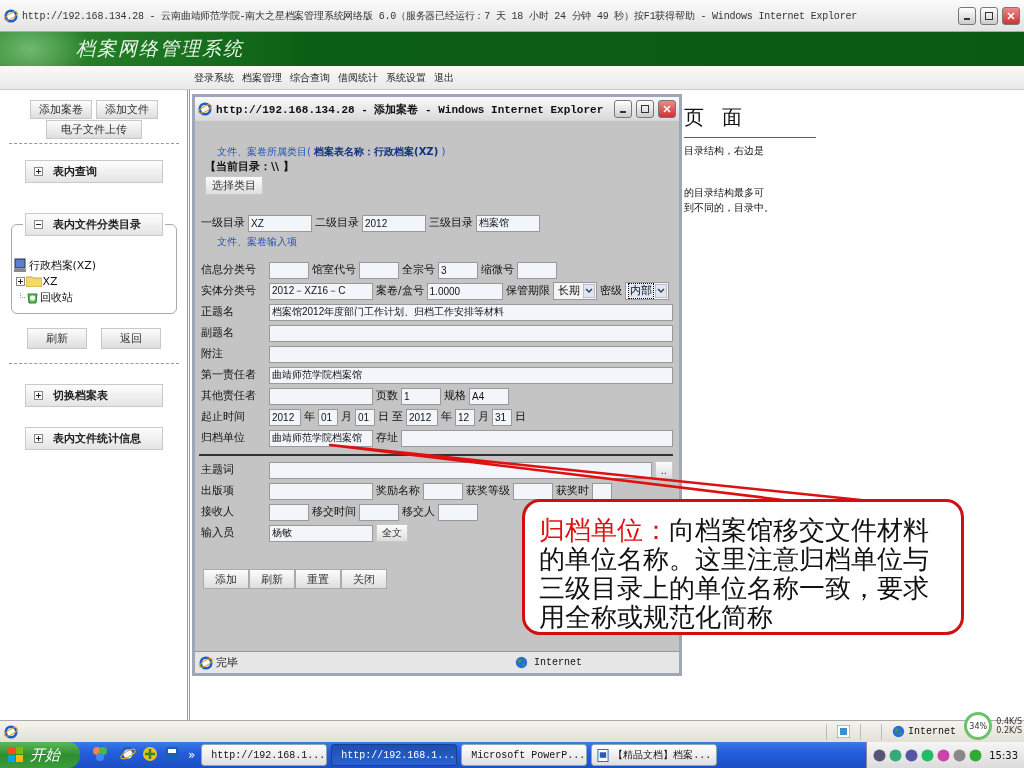  Describe the element at coordinates (497, 270) in the screenshot. I see `field-label: 缩微号` at that location.